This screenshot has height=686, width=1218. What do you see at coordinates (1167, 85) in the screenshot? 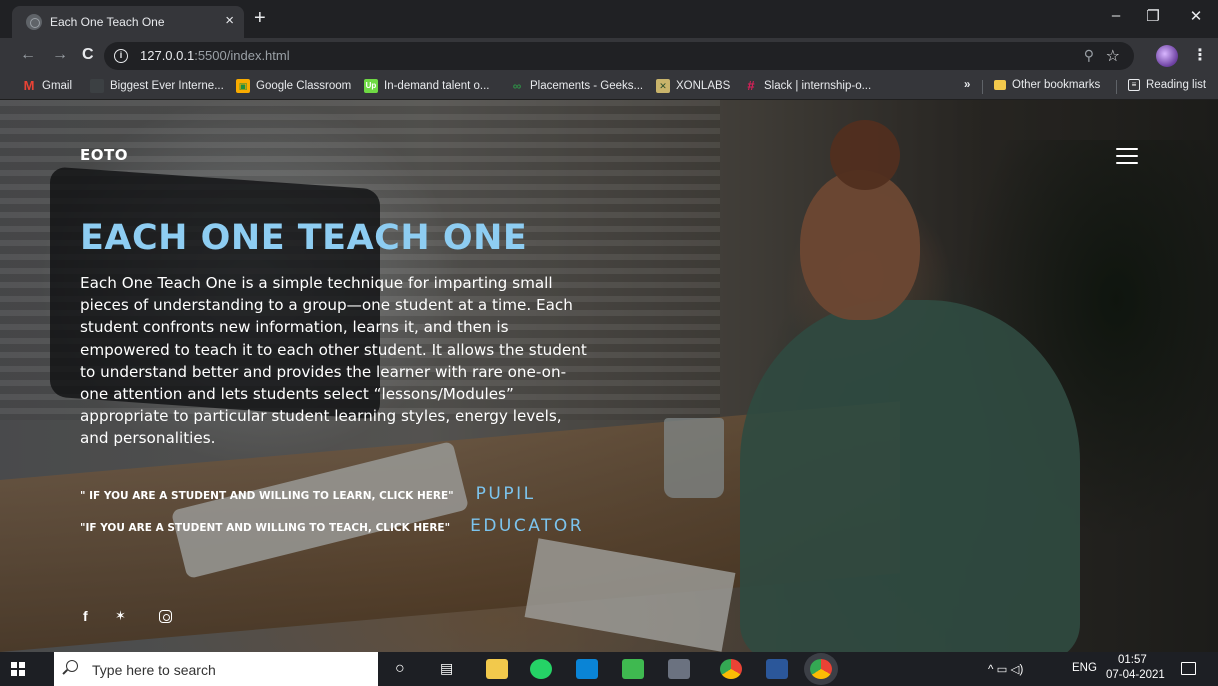
I see `reading-list-button: ≡ Reading list` at bounding box center [1167, 85].